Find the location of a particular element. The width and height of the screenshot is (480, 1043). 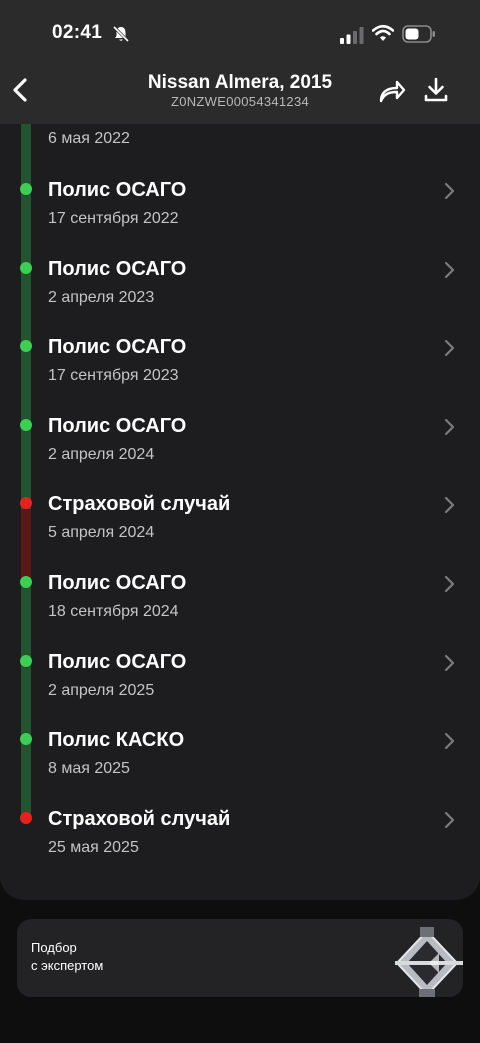

bell-muted-icon is located at coordinates (121, 34).